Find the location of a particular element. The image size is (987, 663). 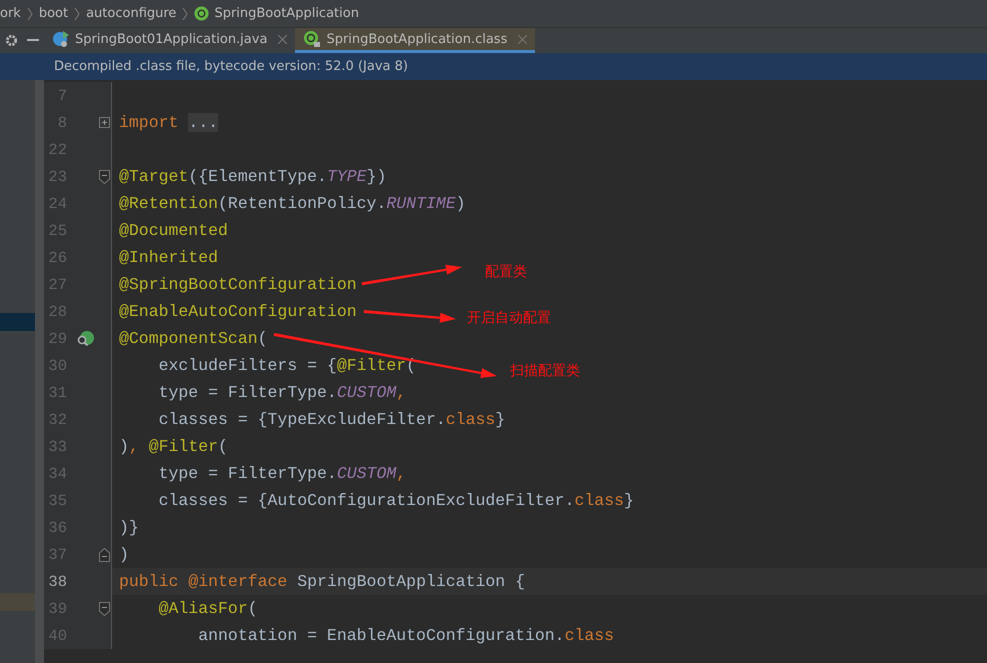

settings-icon is located at coordinates (11, 40).